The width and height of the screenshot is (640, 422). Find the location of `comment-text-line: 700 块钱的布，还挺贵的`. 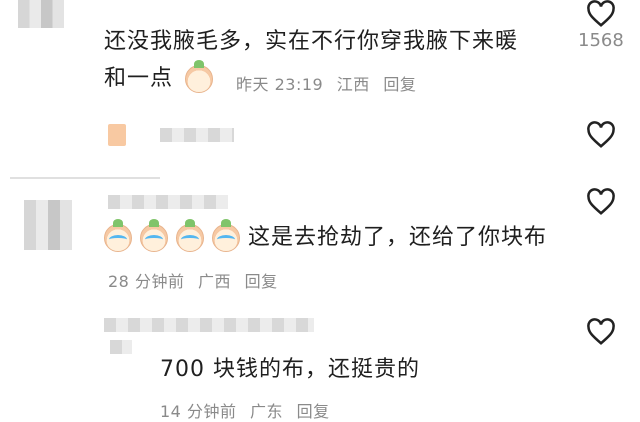

comment-text-line: 700 块钱的布，还挺贵的 is located at coordinates (290, 369).